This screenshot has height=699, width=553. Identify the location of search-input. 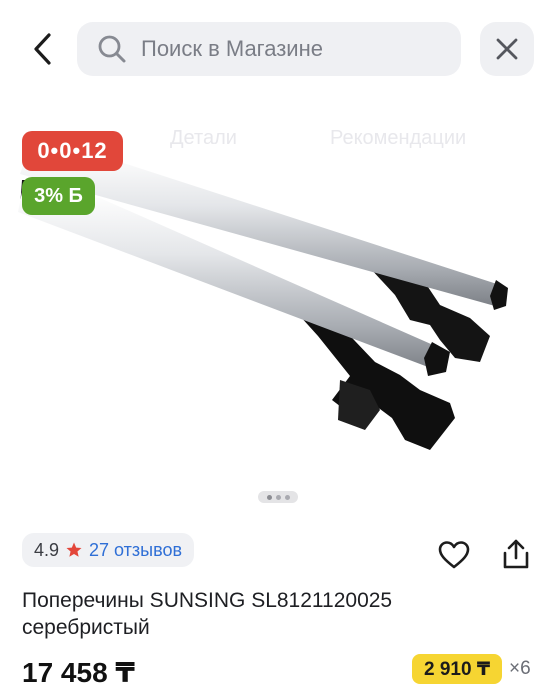
(291, 49).